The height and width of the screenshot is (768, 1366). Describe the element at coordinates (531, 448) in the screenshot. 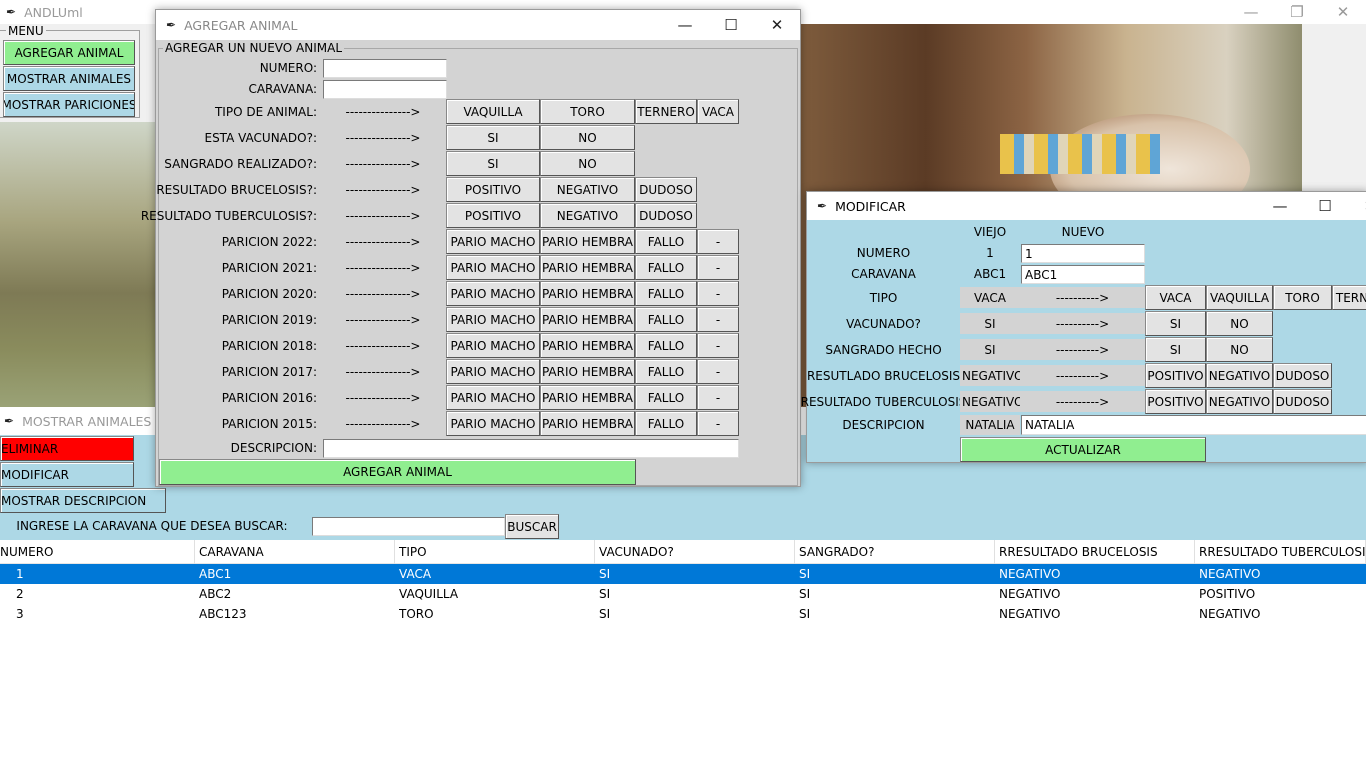

I see `descripcion-input` at that location.